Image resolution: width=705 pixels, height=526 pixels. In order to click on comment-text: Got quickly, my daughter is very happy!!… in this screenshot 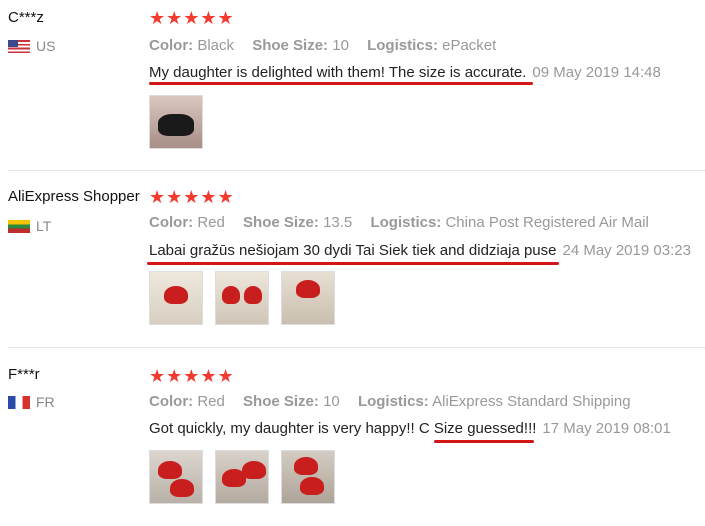, I will do `click(291, 428)`.